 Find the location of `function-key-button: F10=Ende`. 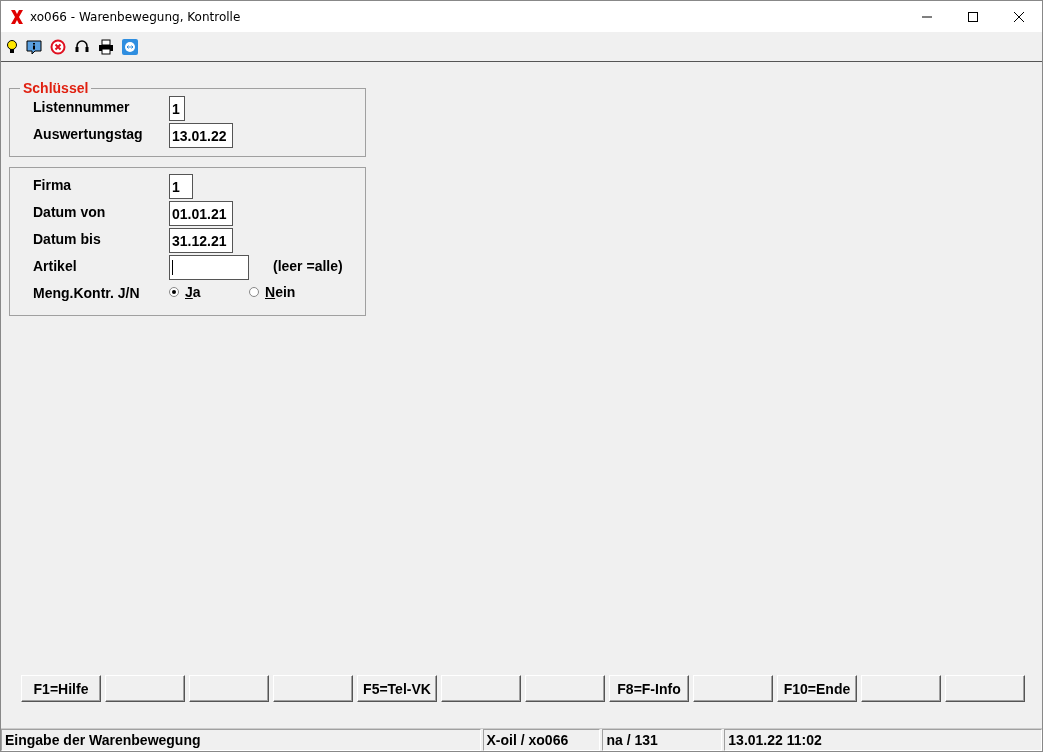

function-key-button: F10=Ende is located at coordinates (817, 688).